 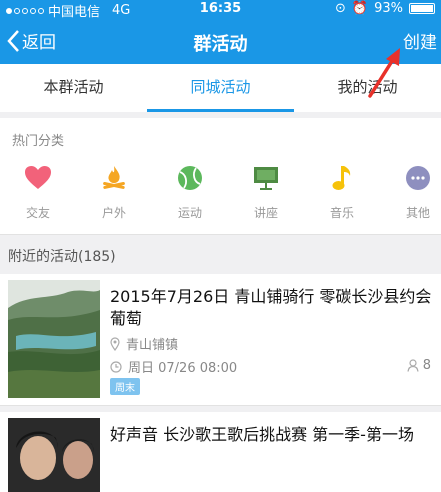 I want to click on campfire-icon, so click(x=114, y=178).